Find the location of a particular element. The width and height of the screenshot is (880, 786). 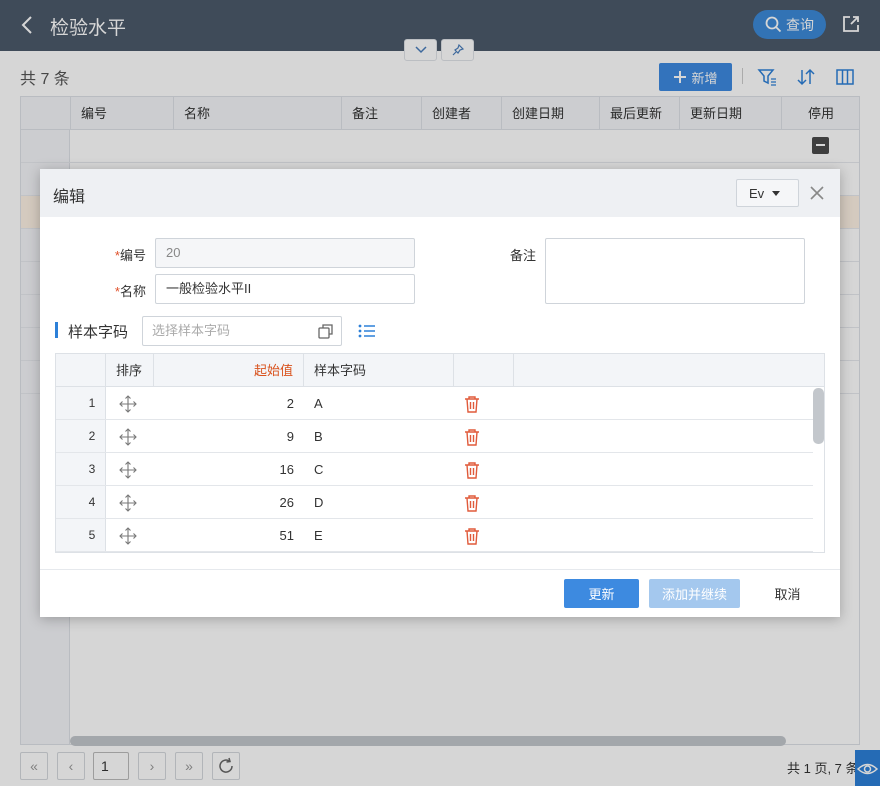

caret-down-icon is located at coordinates (776, 193).